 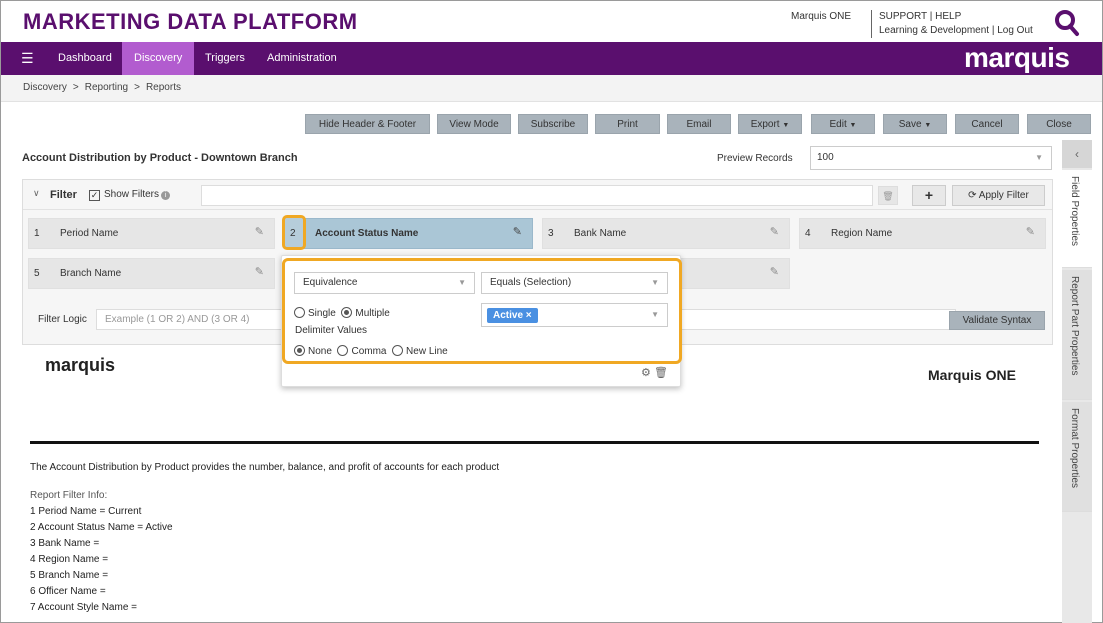 What do you see at coordinates (106, 87) in the screenshot?
I see `breadcrumb-reporting: Reporting` at bounding box center [106, 87].